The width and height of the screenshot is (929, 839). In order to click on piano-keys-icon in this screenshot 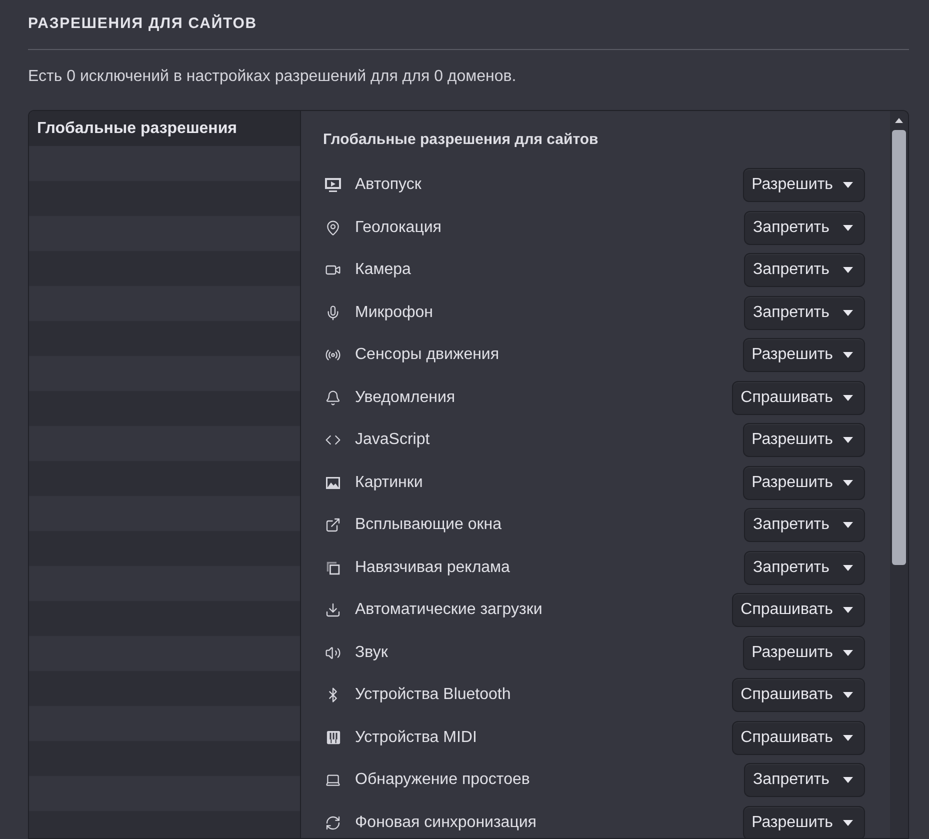, I will do `click(333, 738)`.